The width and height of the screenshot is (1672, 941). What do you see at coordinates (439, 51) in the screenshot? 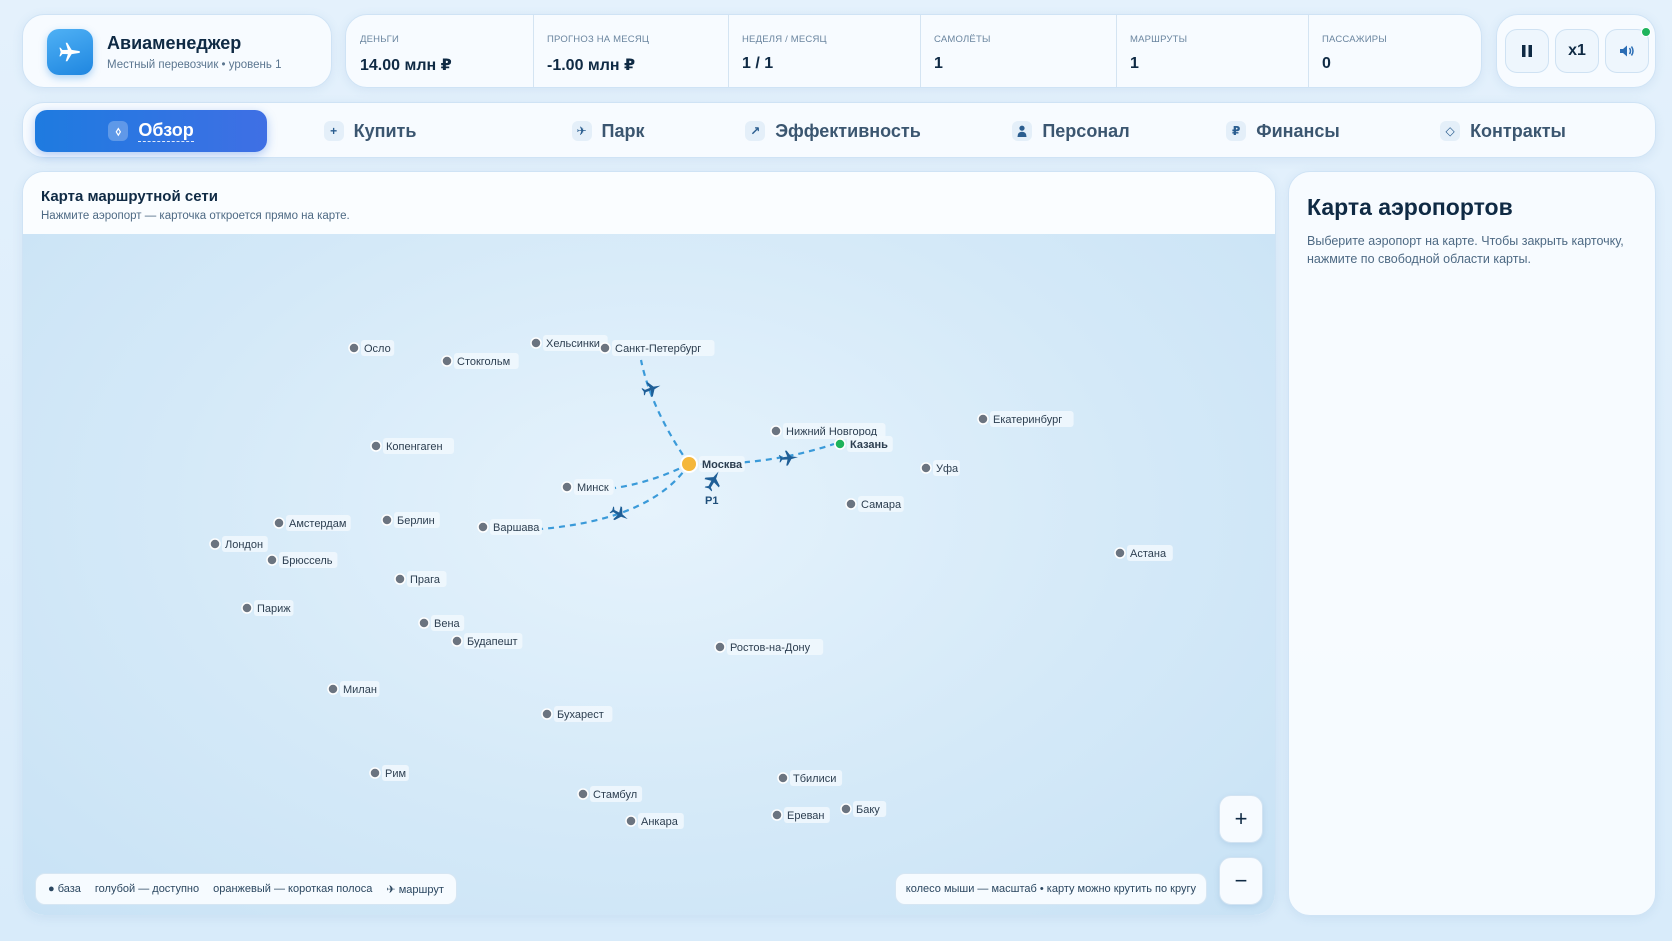
I see `stat-money: Деньги 14.00 млн ₽` at bounding box center [439, 51].